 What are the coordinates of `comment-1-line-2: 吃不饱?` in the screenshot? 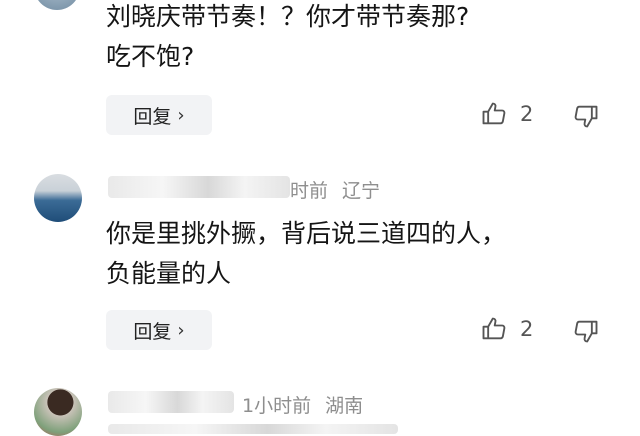 It's located at (150, 56).